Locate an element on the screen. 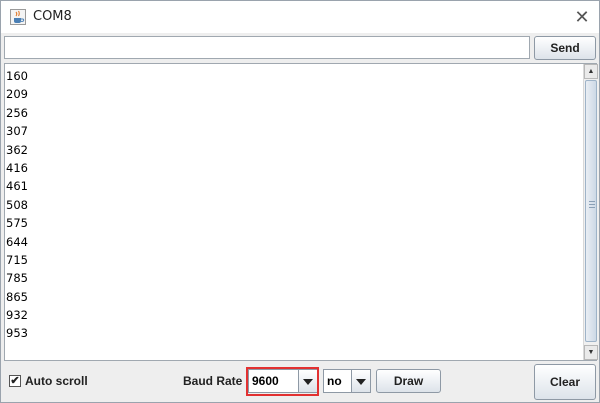  output-line: 785 is located at coordinates (17, 278).